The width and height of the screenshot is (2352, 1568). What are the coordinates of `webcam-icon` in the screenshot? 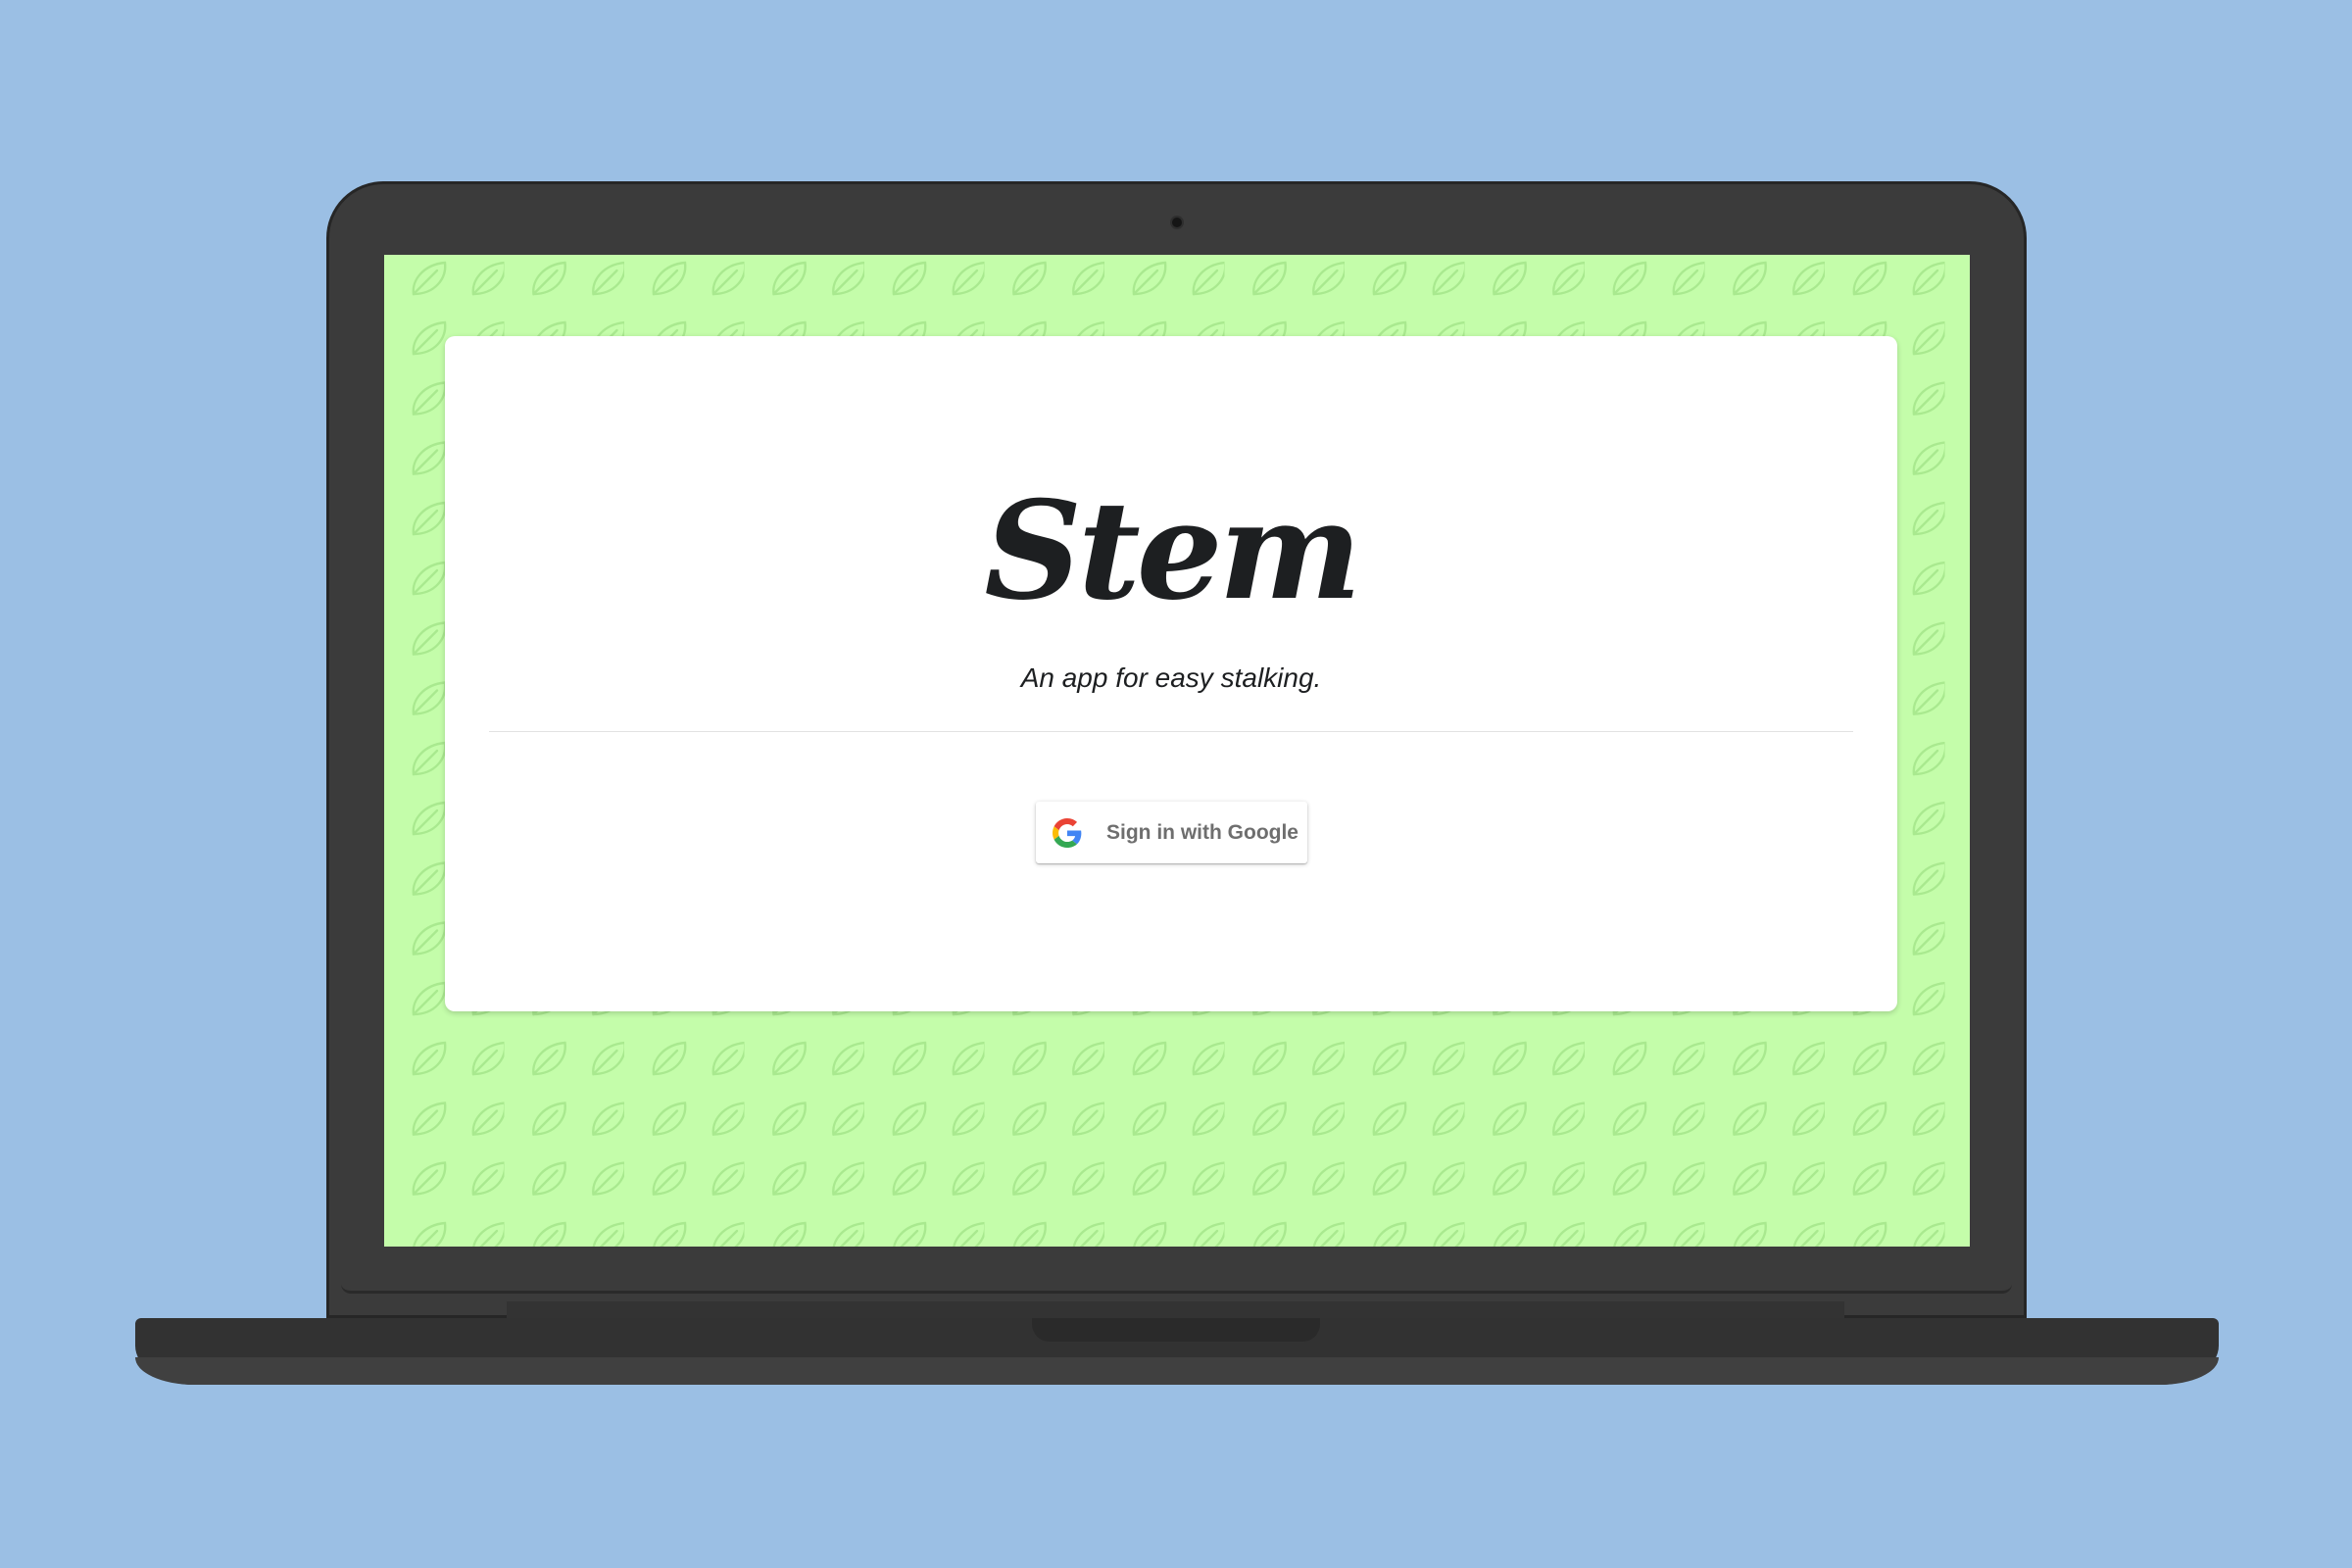 It's located at (1177, 223).